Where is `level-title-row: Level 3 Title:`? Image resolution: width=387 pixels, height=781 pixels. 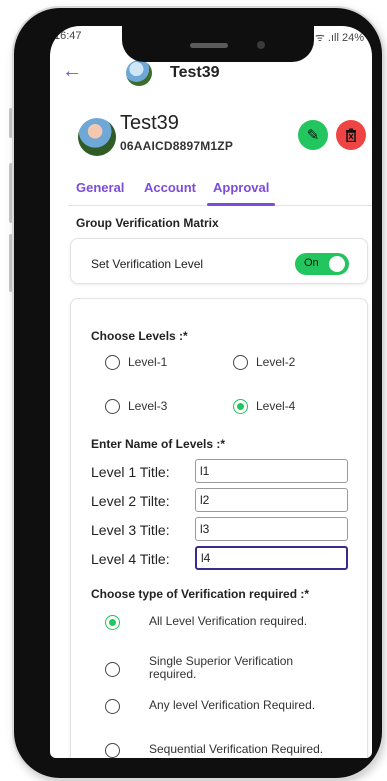 level-title-row: Level 3 Title: is located at coordinates (221, 529).